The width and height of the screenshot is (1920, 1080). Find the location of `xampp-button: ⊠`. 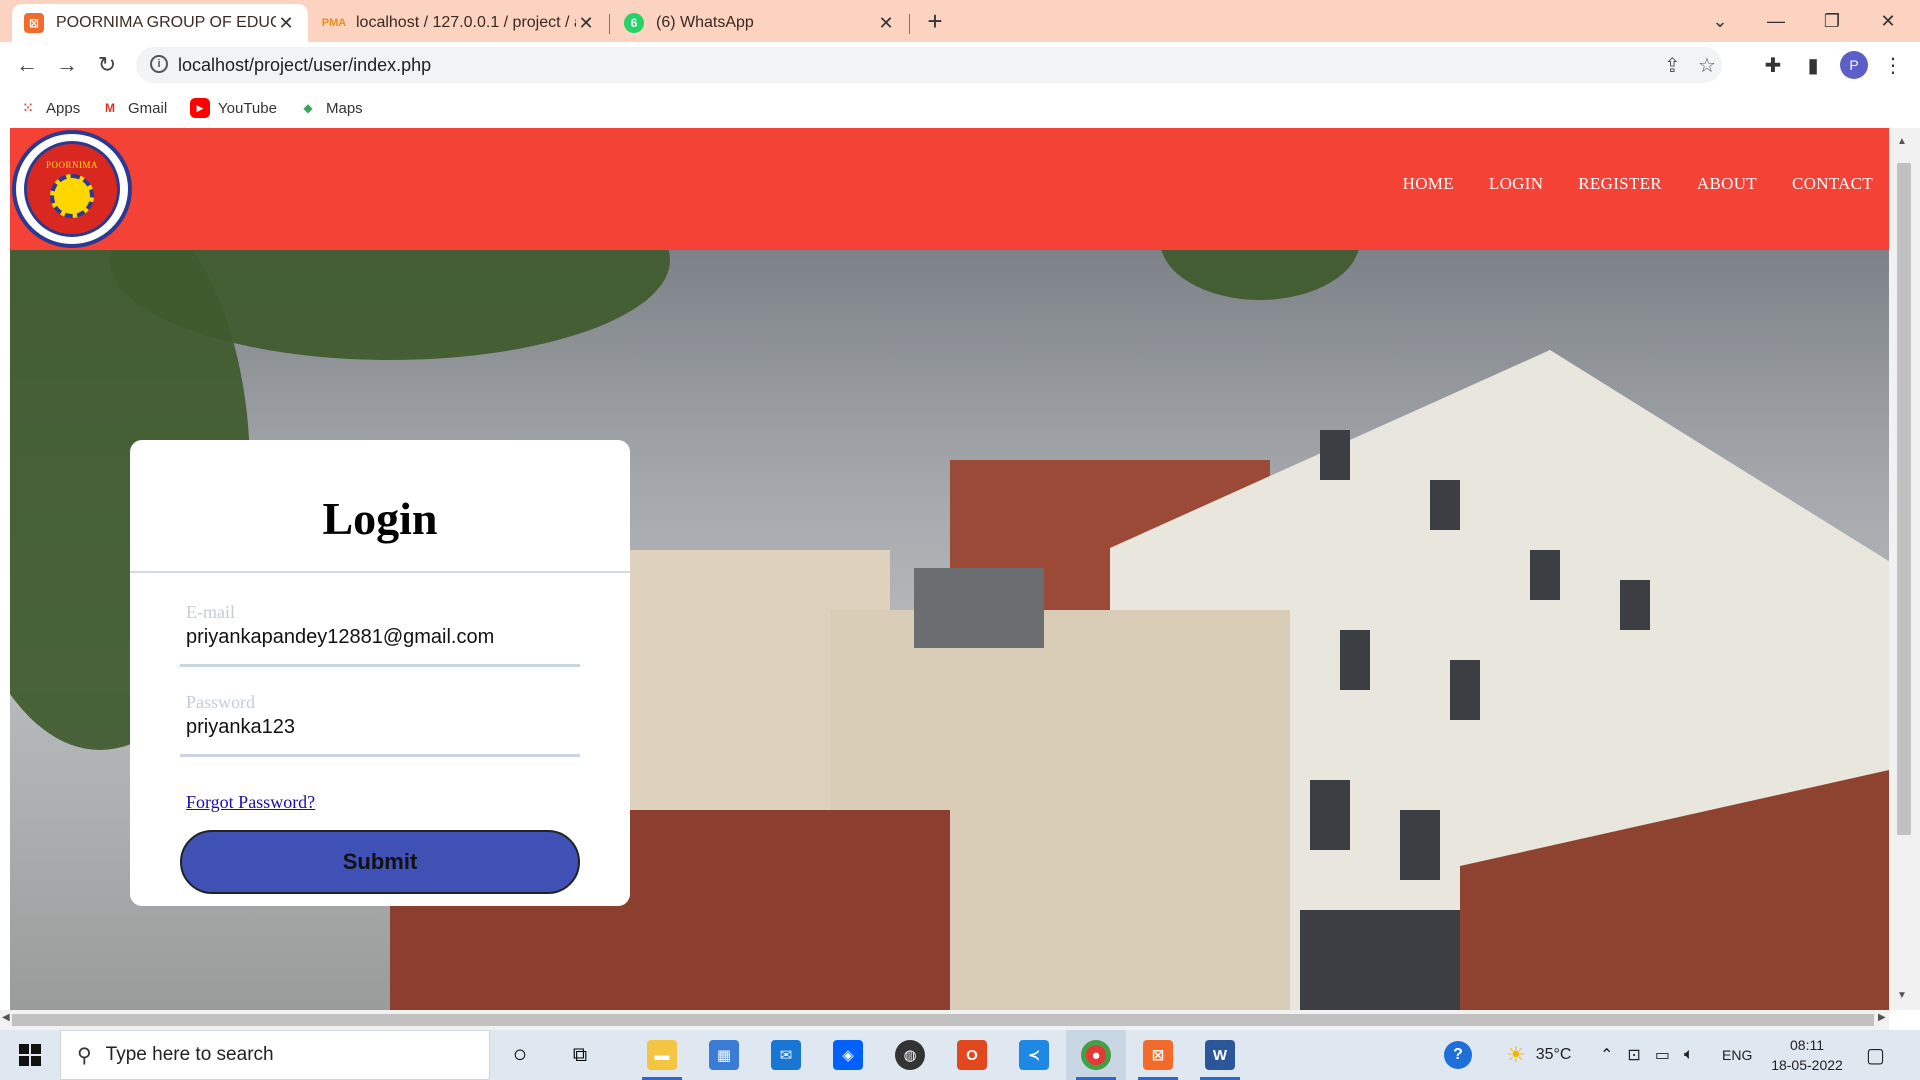

xampp-button: ⊠ is located at coordinates (1158, 1055).